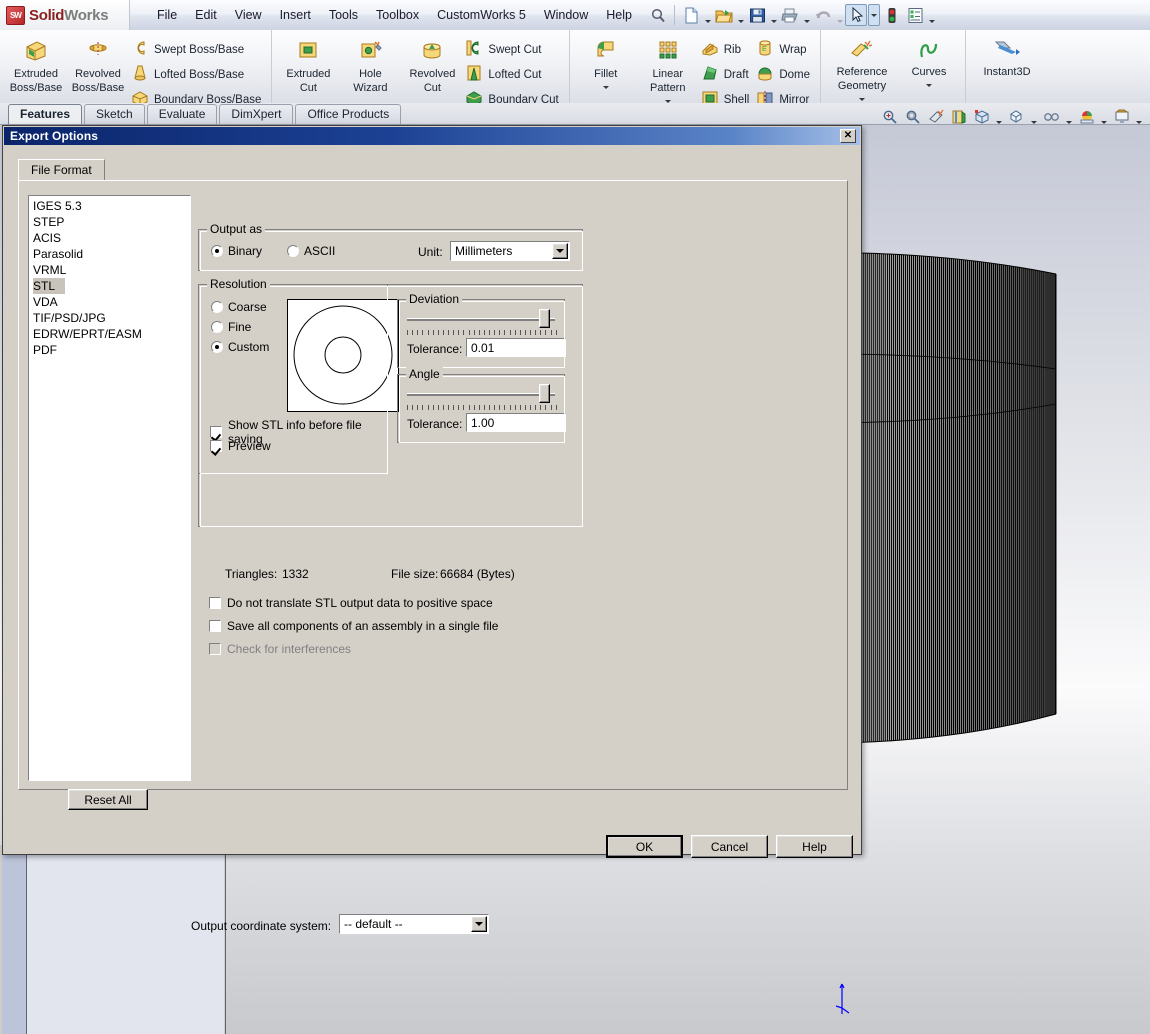 The width and height of the screenshot is (1150, 1034). I want to click on shell-button: Shell, so click(727, 95).